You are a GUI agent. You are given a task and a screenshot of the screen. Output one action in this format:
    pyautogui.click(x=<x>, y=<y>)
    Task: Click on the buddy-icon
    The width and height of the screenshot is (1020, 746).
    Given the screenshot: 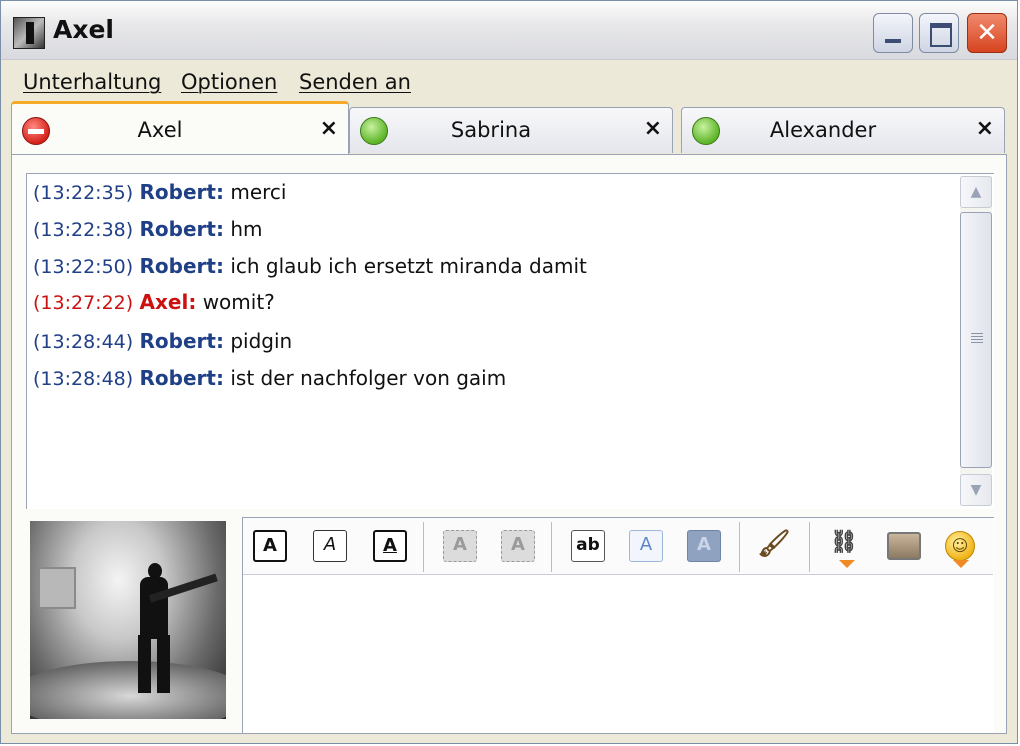 What is the action you would take?
    pyautogui.click(x=29, y=33)
    